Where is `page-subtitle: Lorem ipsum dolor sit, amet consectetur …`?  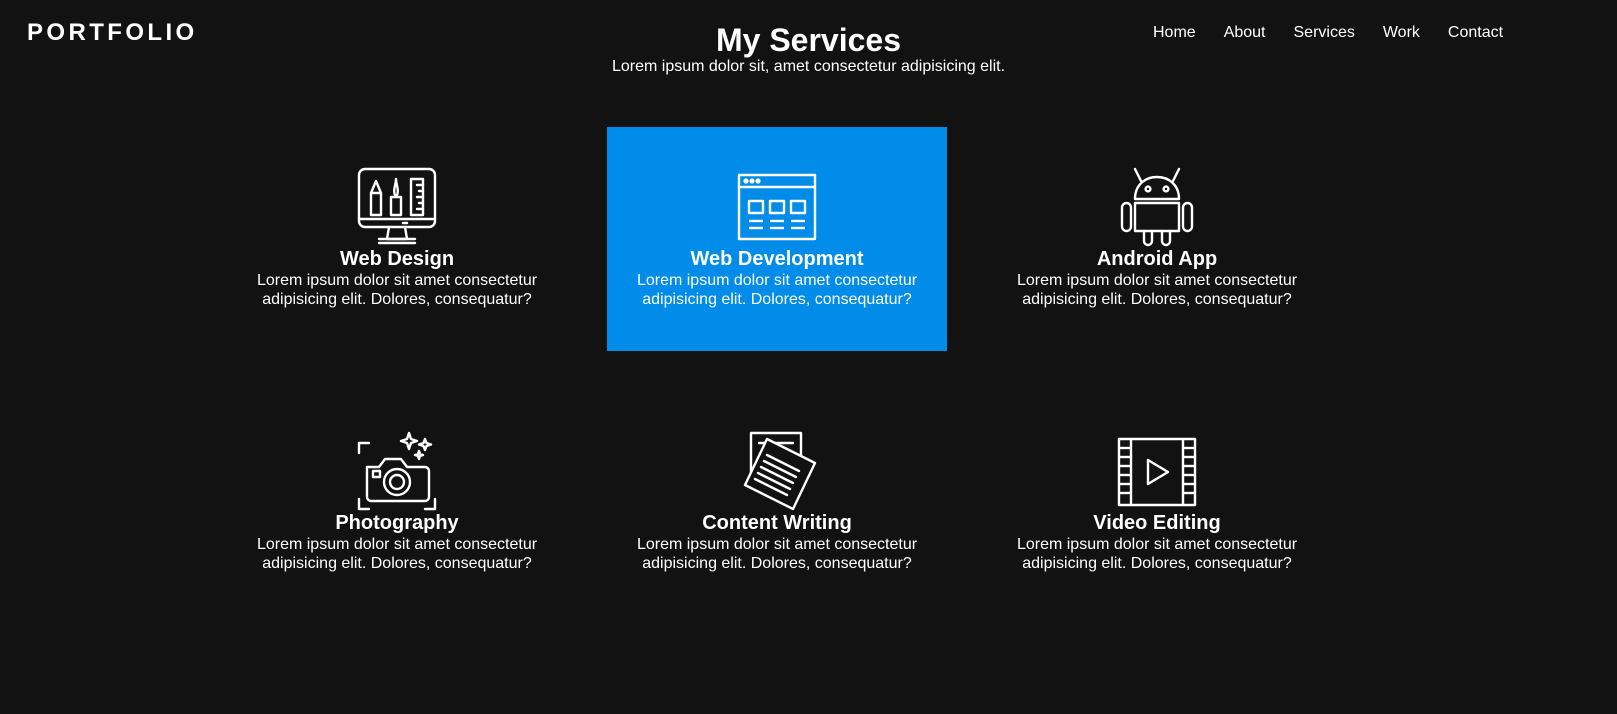 page-subtitle: Lorem ipsum dolor sit, amet consectetur … is located at coordinates (808, 66).